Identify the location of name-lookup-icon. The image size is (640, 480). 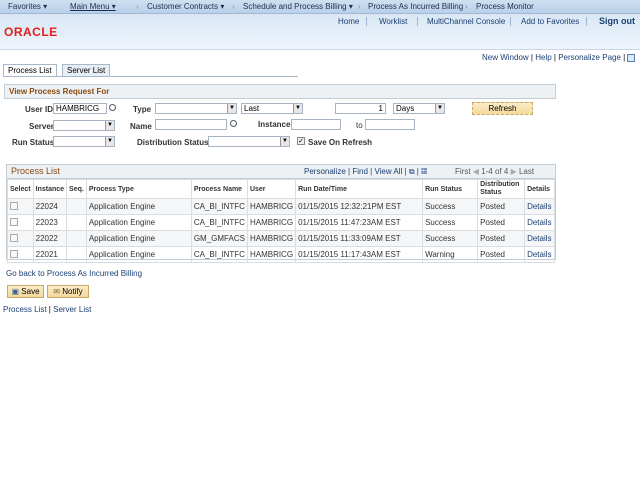
(233, 123).